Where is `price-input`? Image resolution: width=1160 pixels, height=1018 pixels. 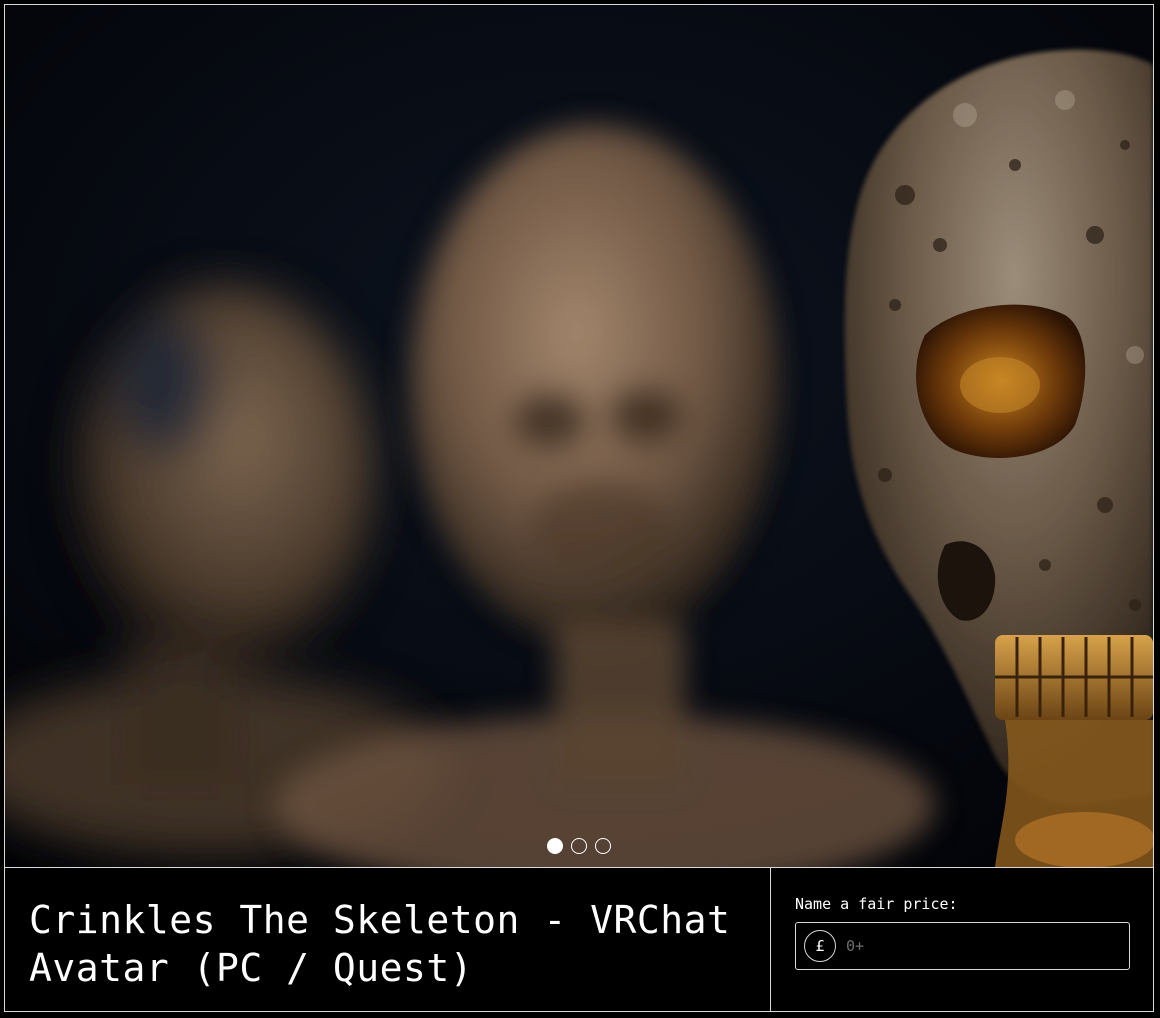 price-input is located at coordinates (986, 946).